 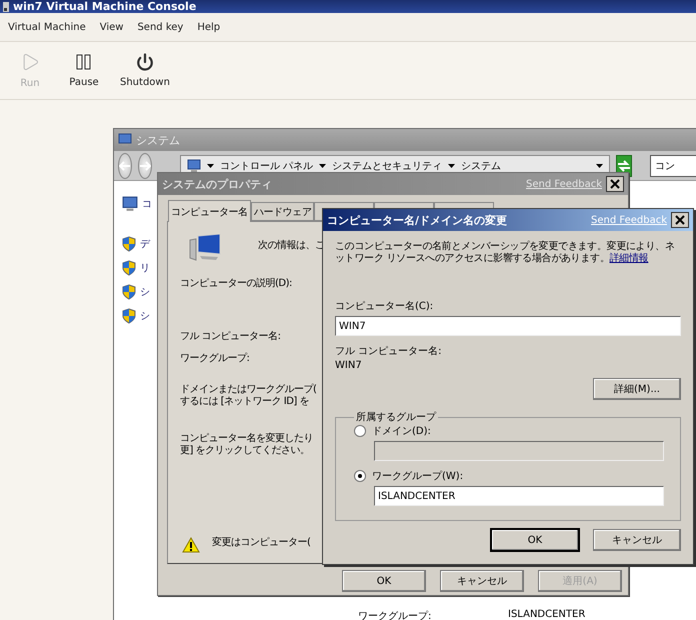 I want to click on field-label: ワークグループ:, so click(x=215, y=359).